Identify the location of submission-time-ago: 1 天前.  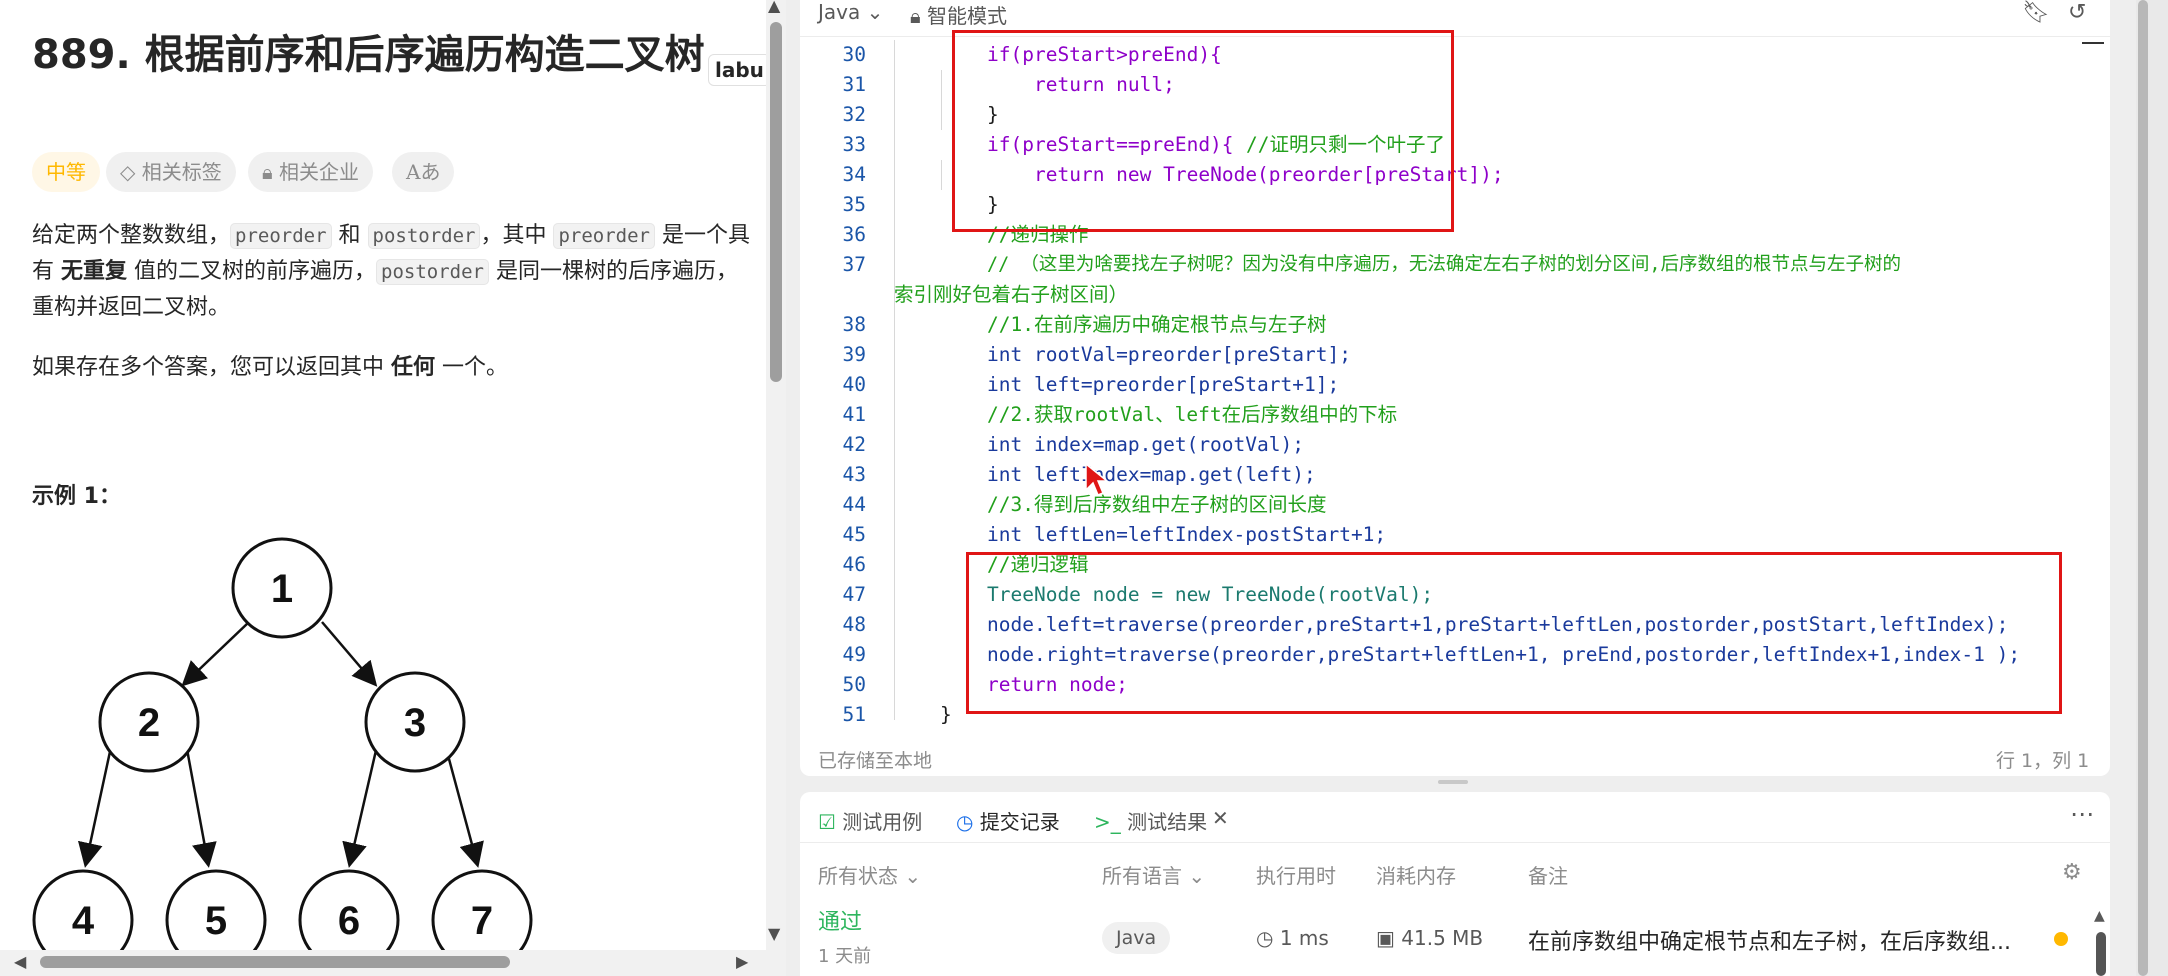
(845, 956).